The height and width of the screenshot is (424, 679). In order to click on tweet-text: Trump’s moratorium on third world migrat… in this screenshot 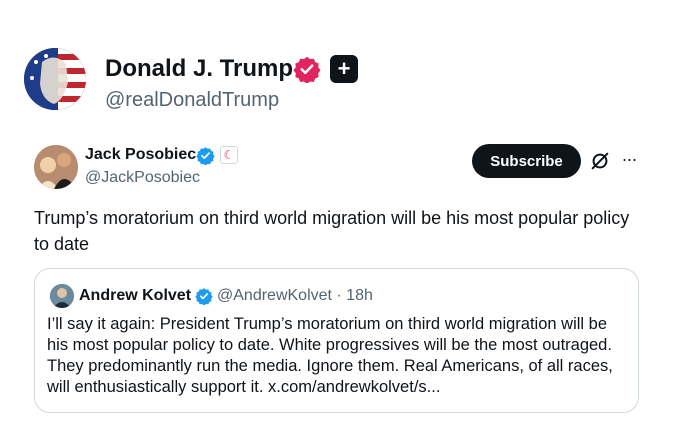, I will do `click(332, 231)`.